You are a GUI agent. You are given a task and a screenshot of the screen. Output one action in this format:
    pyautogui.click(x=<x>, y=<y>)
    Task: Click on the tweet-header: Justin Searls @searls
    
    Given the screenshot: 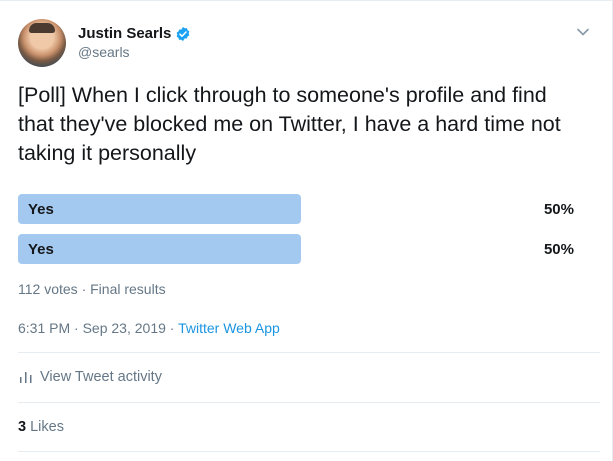 What is the action you would take?
    pyautogui.click(x=104, y=43)
    